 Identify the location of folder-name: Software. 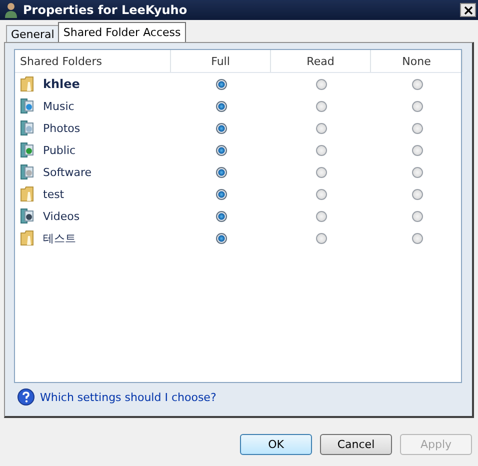
(67, 172).